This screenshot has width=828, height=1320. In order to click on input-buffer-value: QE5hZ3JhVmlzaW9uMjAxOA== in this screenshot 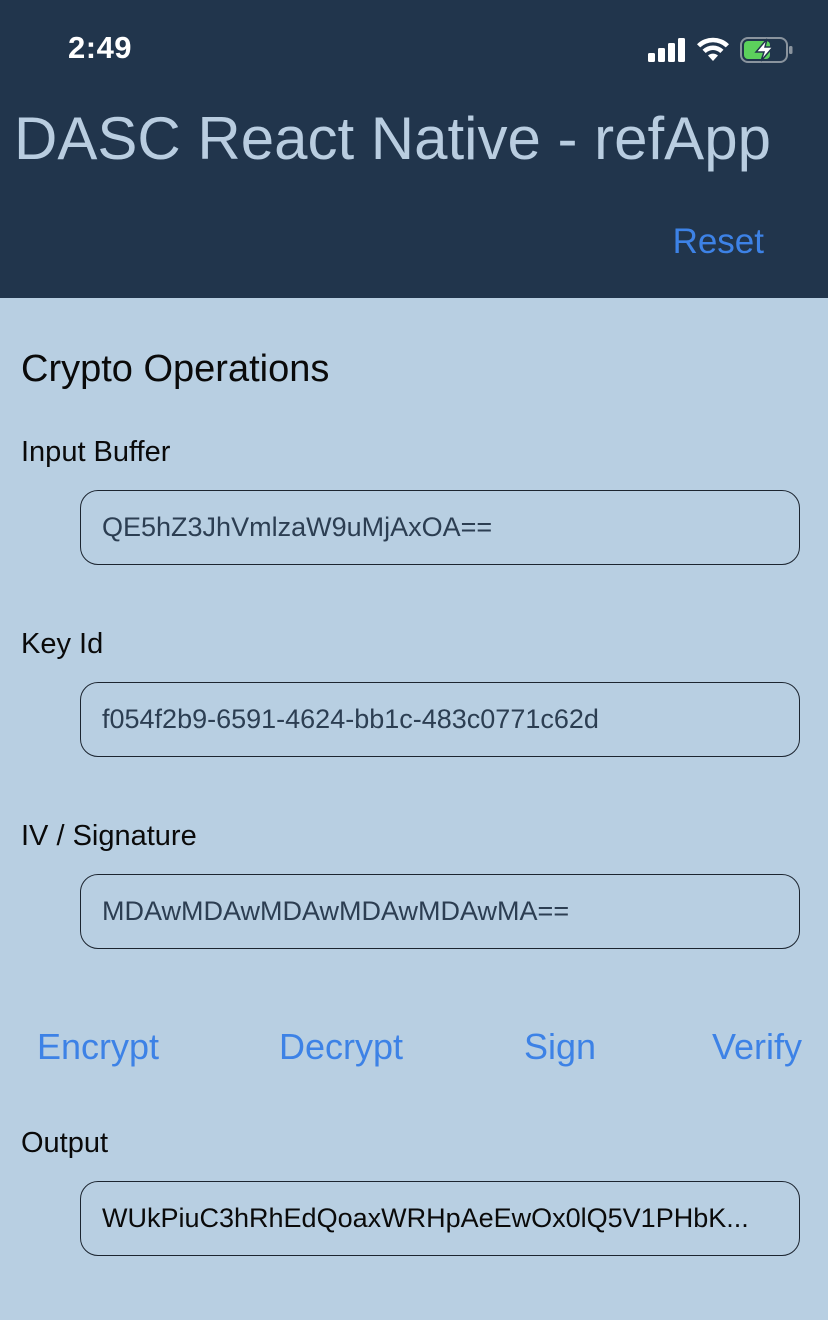, I will do `click(297, 527)`.